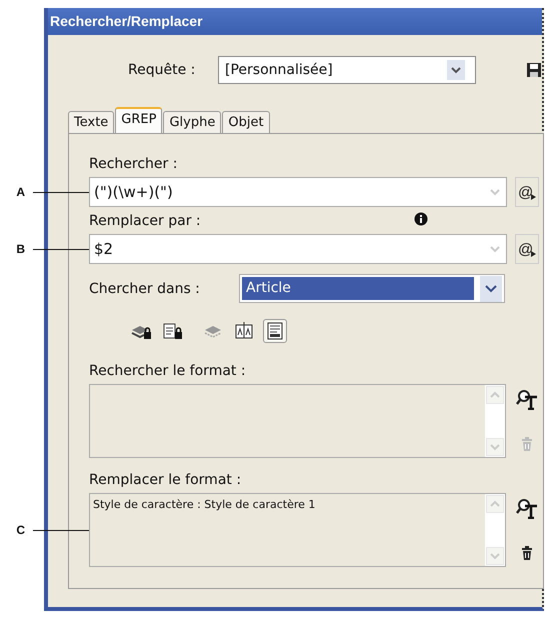 The image size is (556, 623). What do you see at coordinates (421, 219) in the screenshot?
I see `info-icon` at bounding box center [421, 219].